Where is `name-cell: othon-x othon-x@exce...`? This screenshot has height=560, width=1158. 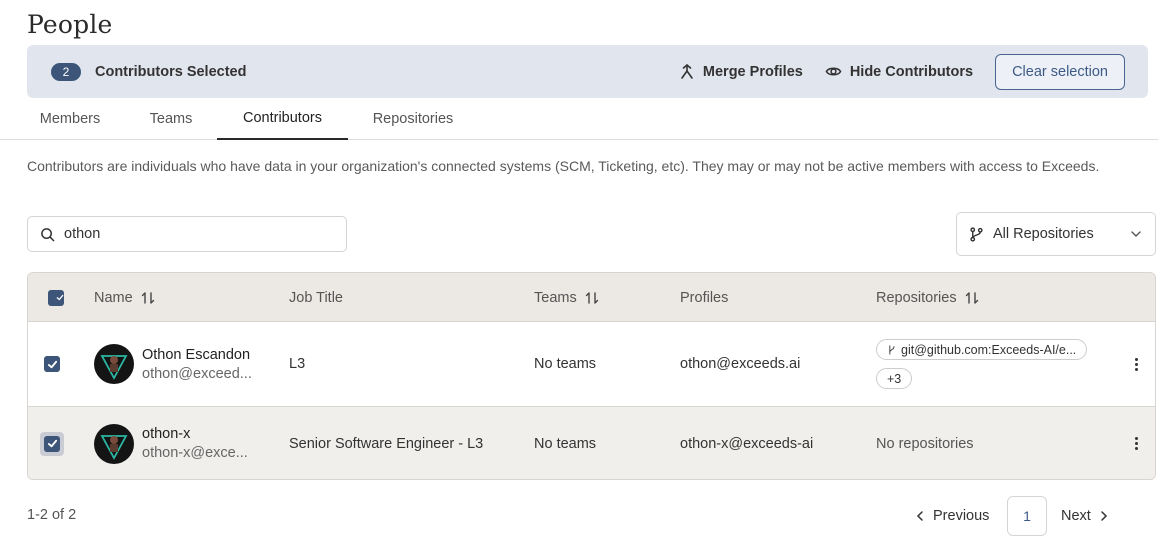 name-cell: othon-x othon-x@exce... is located at coordinates (171, 443).